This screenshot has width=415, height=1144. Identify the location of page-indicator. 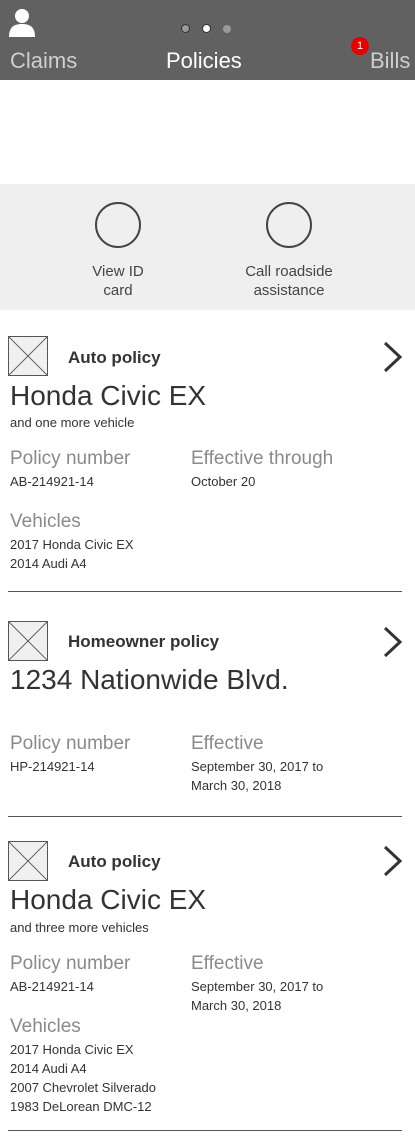
(211, 29).